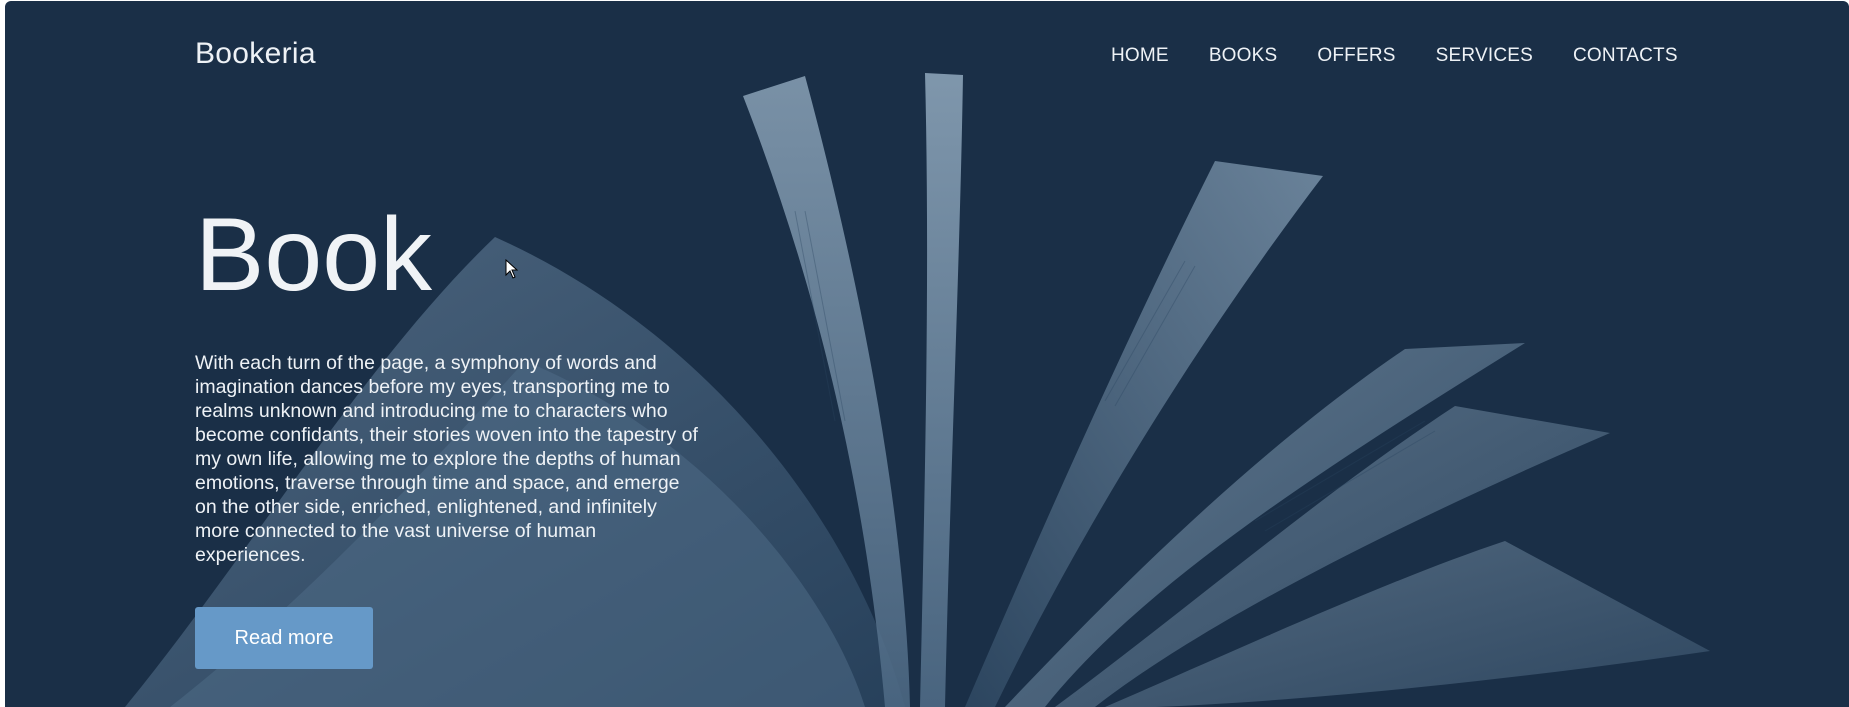 The height and width of the screenshot is (707, 1849). Describe the element at coordinates (284, 638) in the screenshot. I see `read-more-button: Read more` at that location.